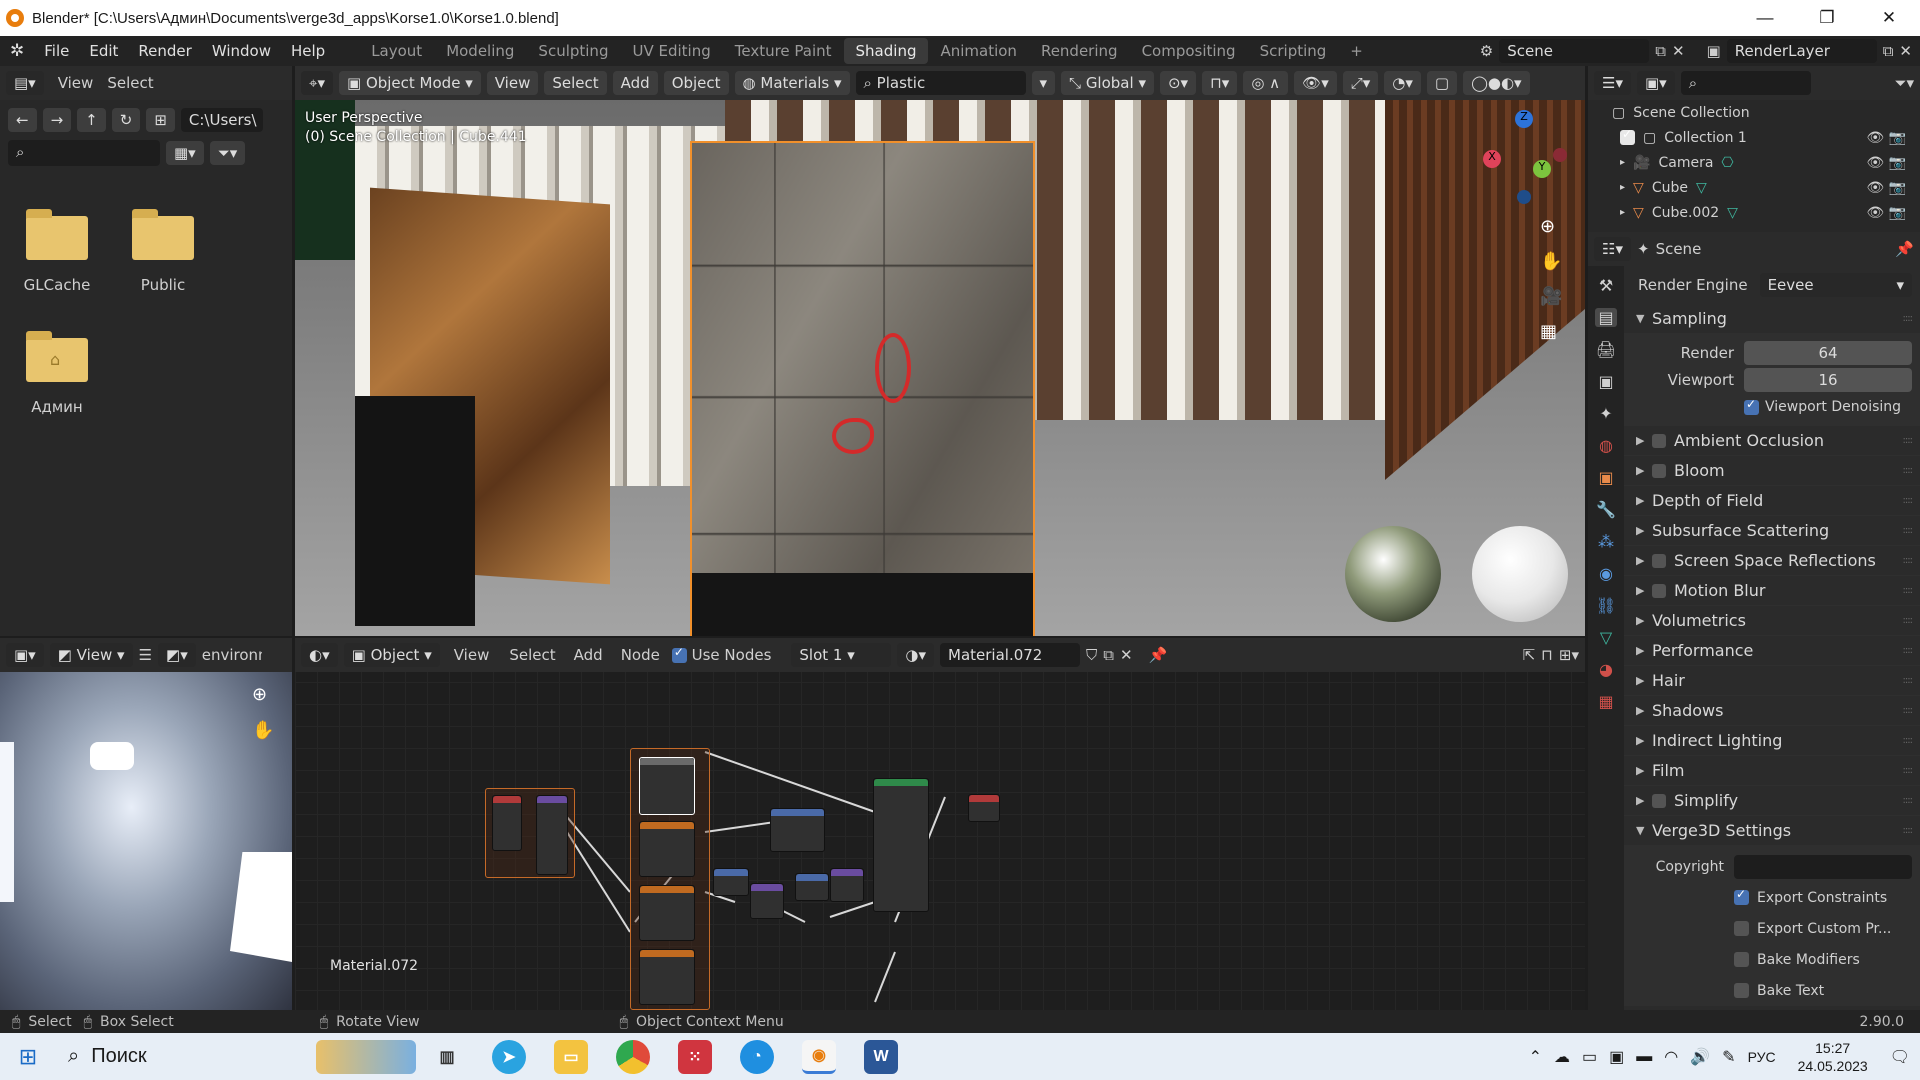 Image resolution: width=1920 pixels, height=1080 pixels. What do you see at coordinates (1402, 83) in the screenshot?
I see `overlay-icon: ◔▾` at bounding box center [1402, 83].